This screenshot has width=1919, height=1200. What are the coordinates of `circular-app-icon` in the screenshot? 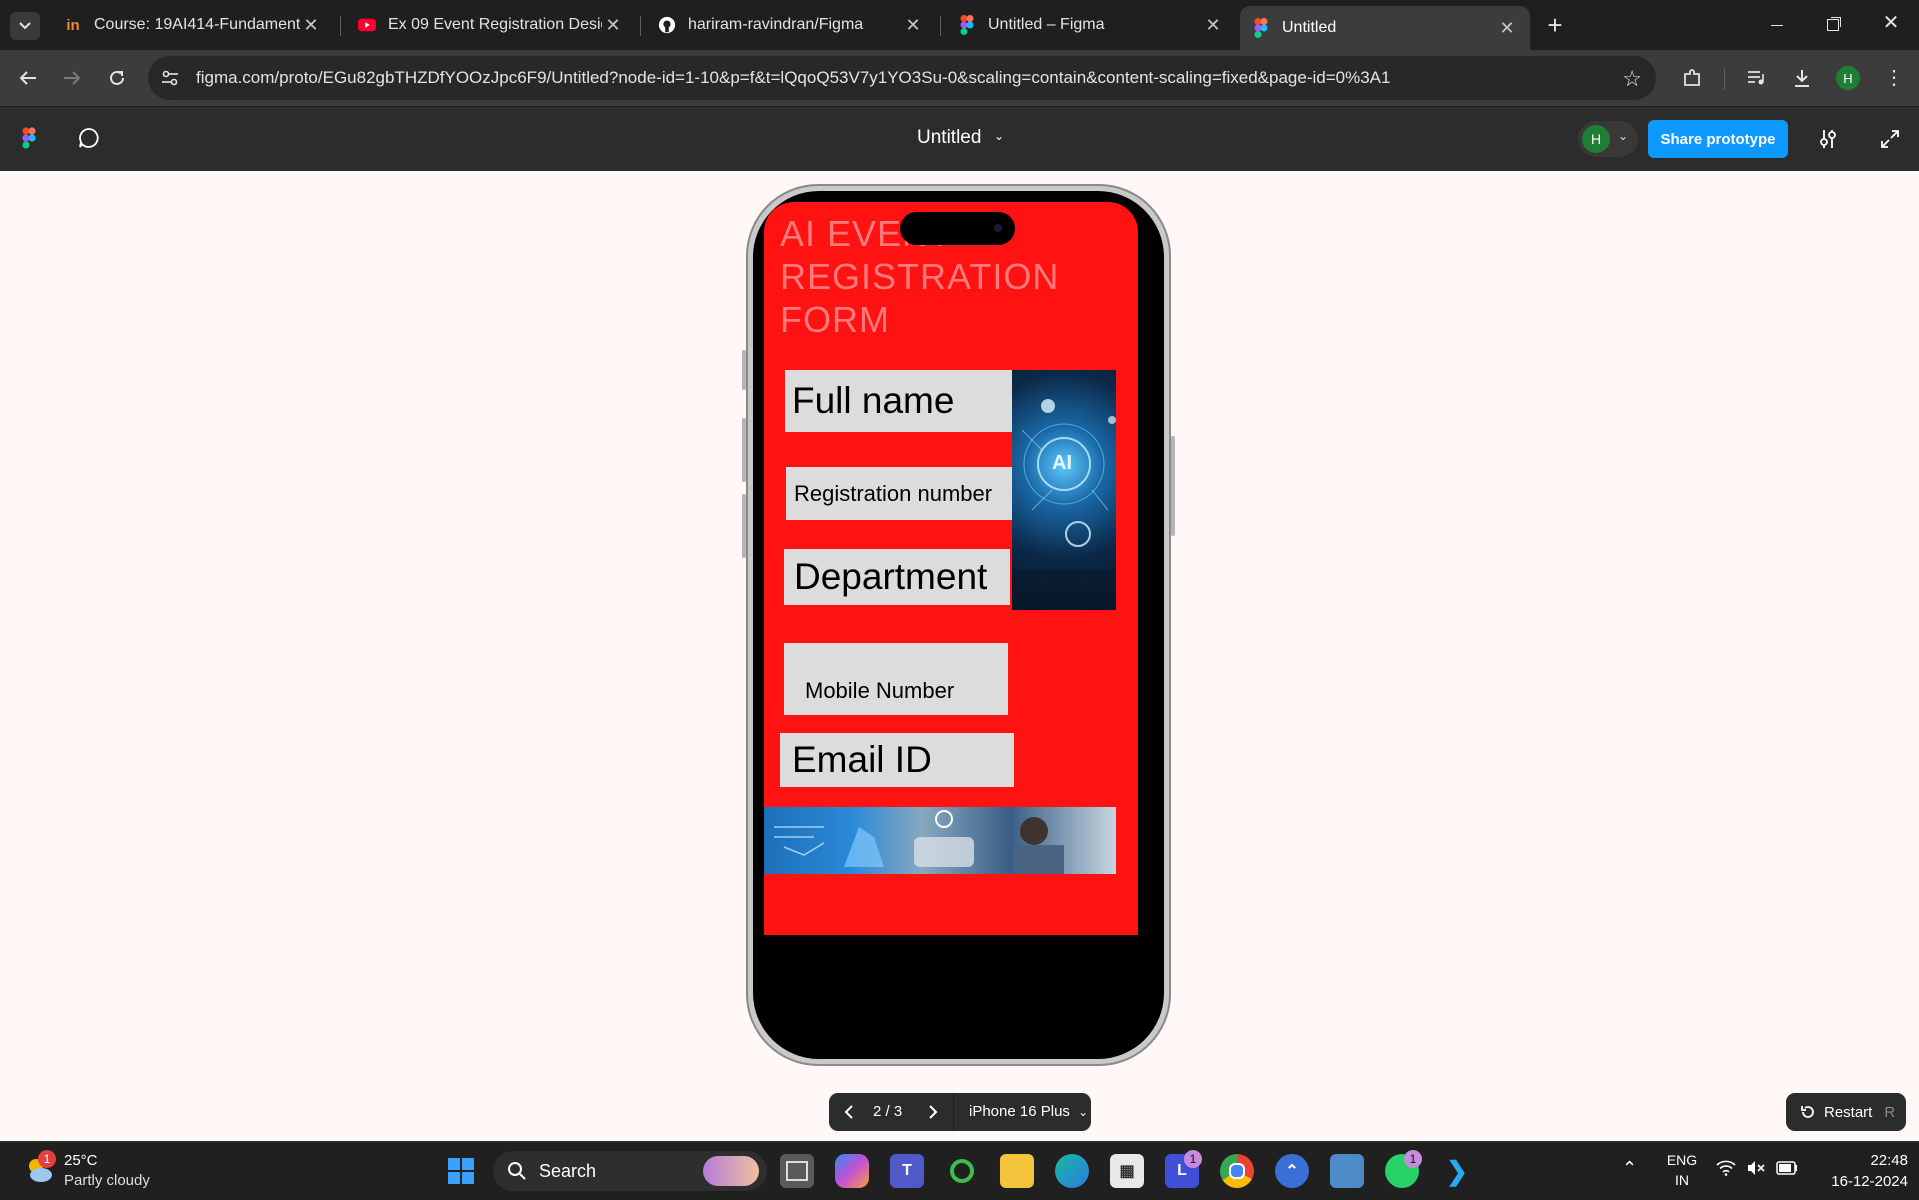 It's located at (962, 1171).